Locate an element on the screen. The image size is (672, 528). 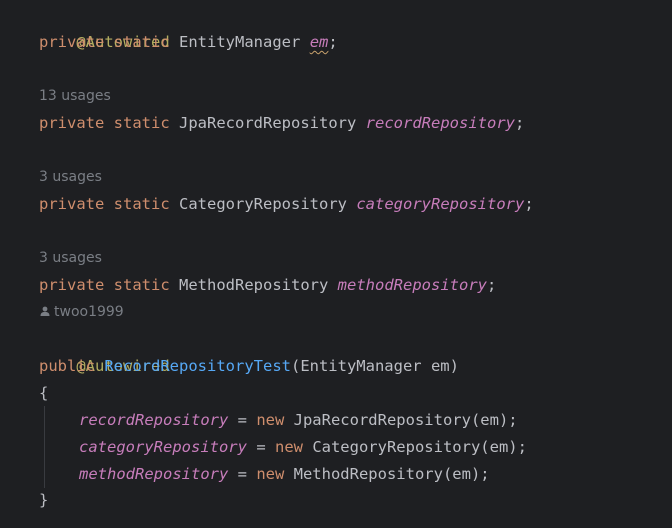
code-line-close-brace: } is located at coordinates (43, 500).